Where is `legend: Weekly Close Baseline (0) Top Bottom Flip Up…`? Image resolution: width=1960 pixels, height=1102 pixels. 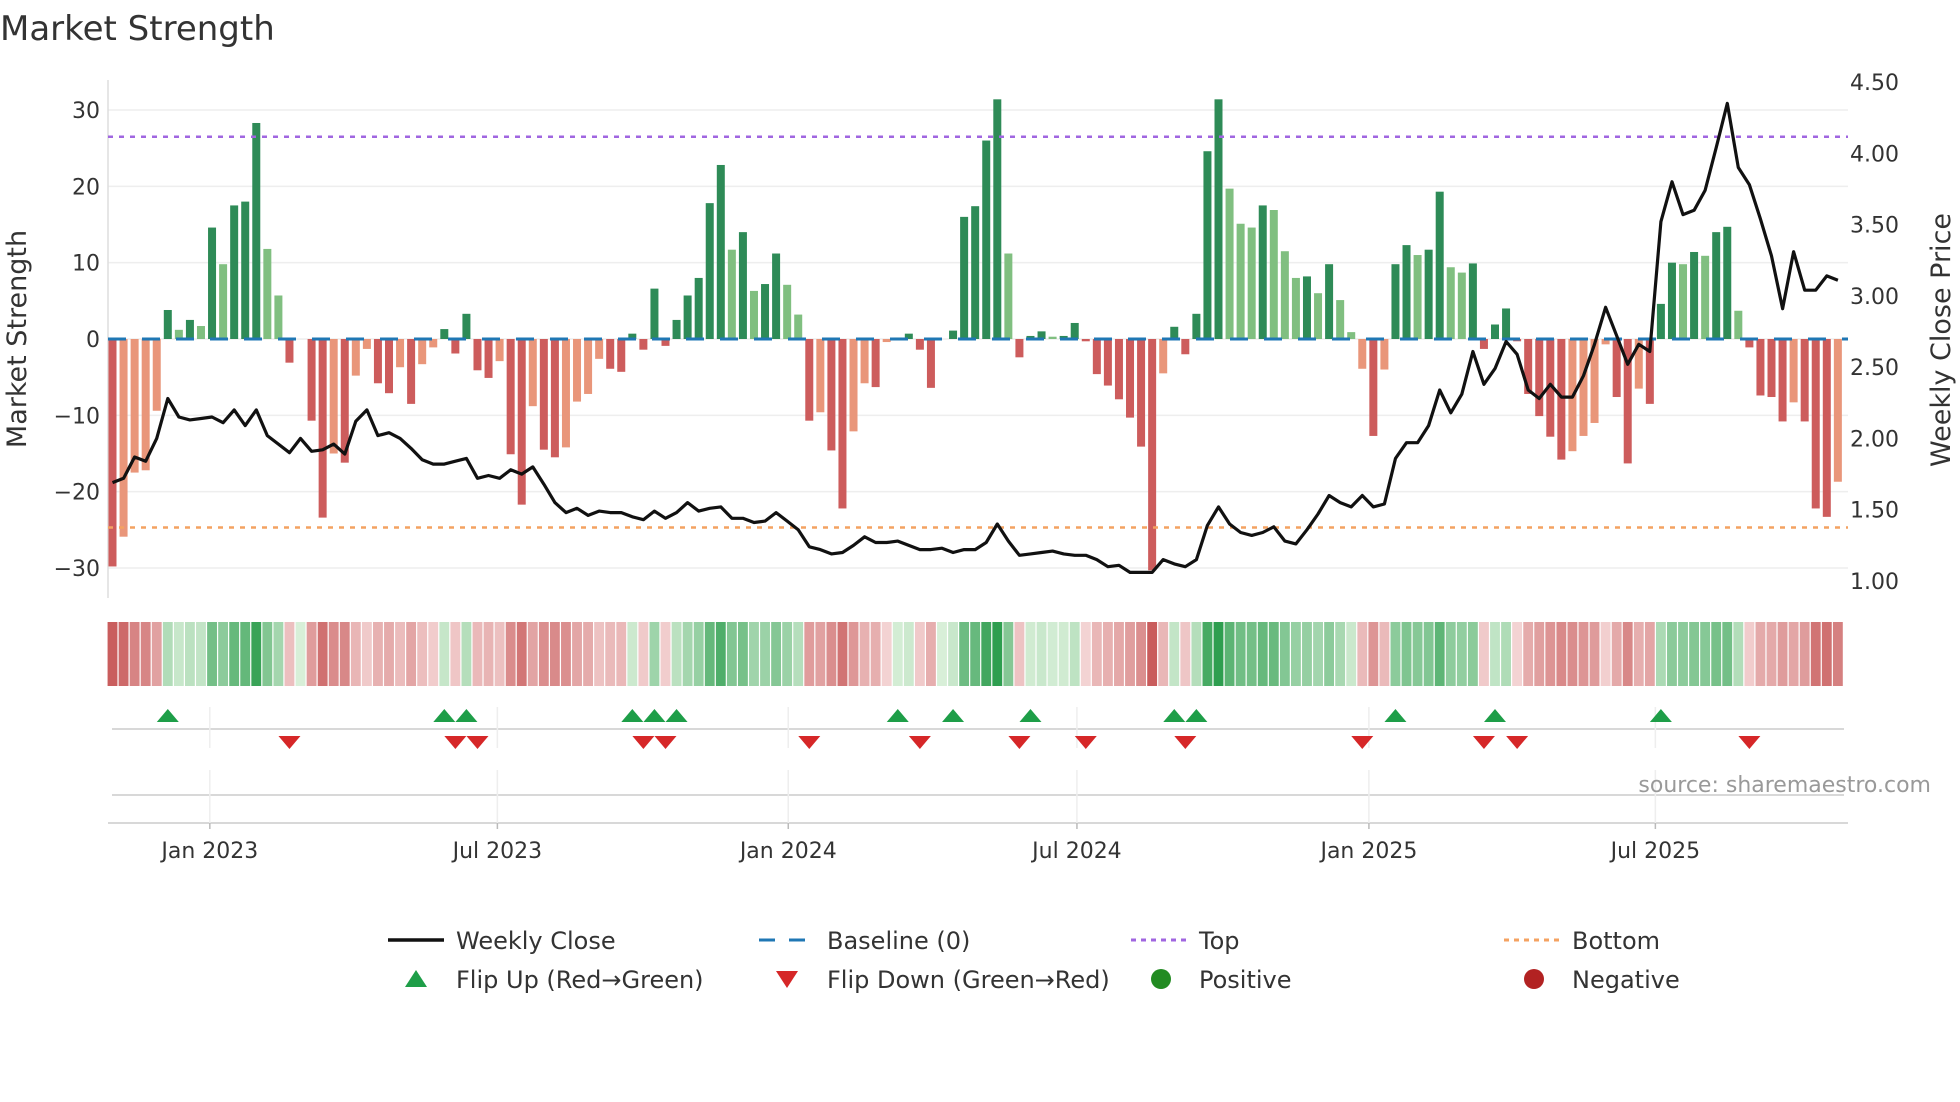
legend: Weekly Close Baseline (0) Top Bottom Flip Up… is located at coordinates (1034, 960).